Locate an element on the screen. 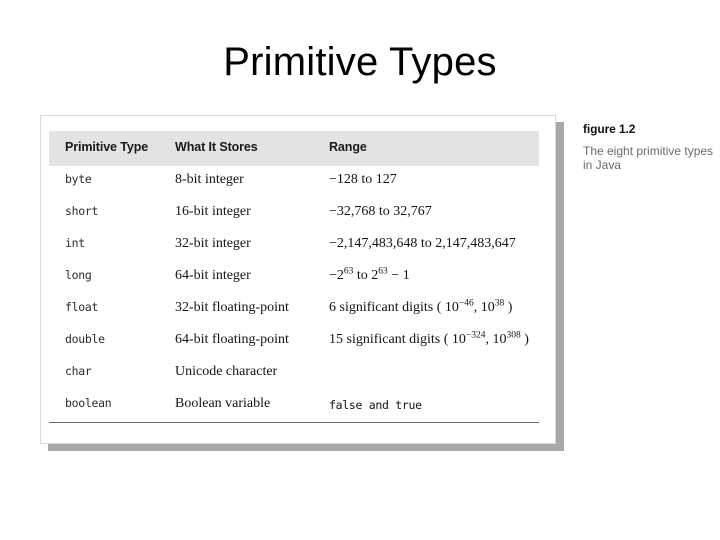 The height and width of the screenshot is (540, 720). cell-primitive-type: long is located at coordinates (78, 275).